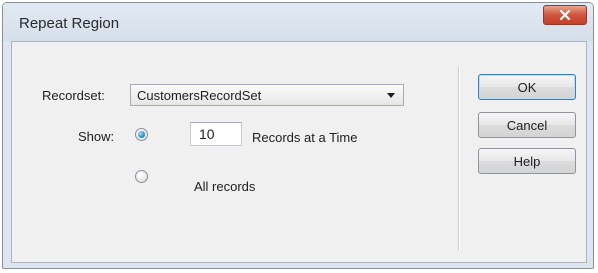 The image size is (598, 273). I want to click on close-button, so click(565, 15).